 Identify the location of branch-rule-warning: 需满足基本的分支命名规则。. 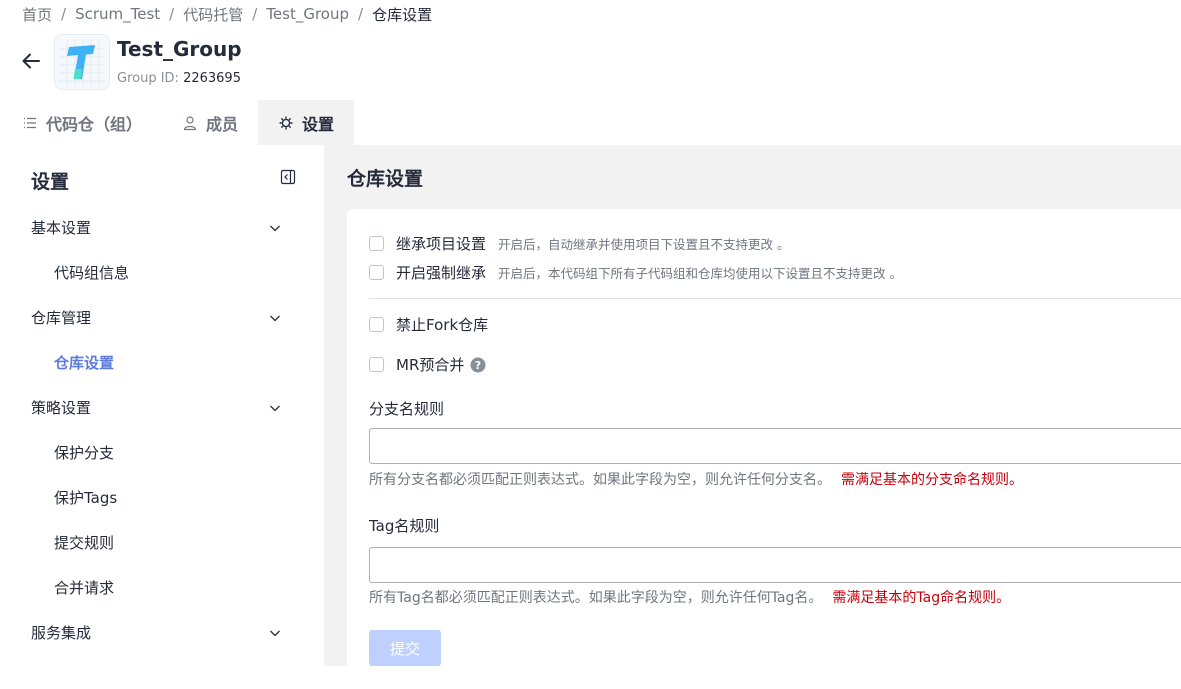
(932, 480).